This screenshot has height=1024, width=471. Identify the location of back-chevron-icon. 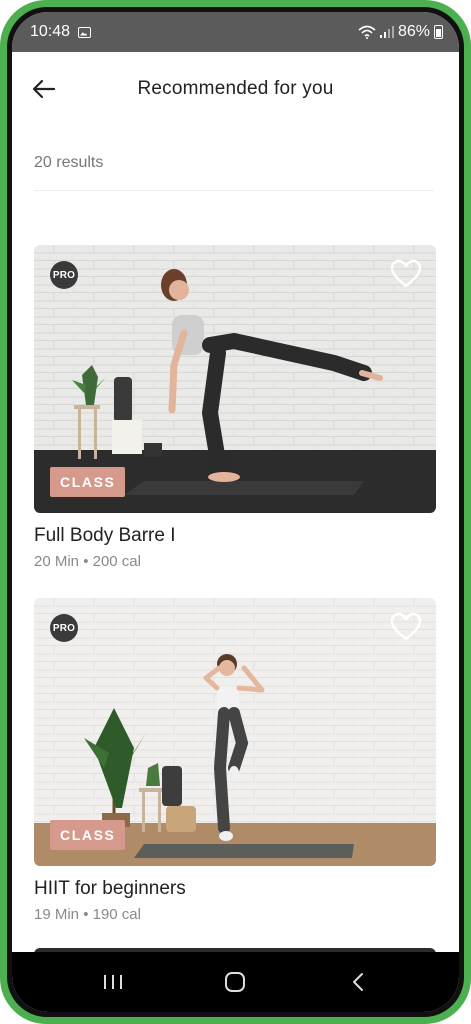
(357, 982).